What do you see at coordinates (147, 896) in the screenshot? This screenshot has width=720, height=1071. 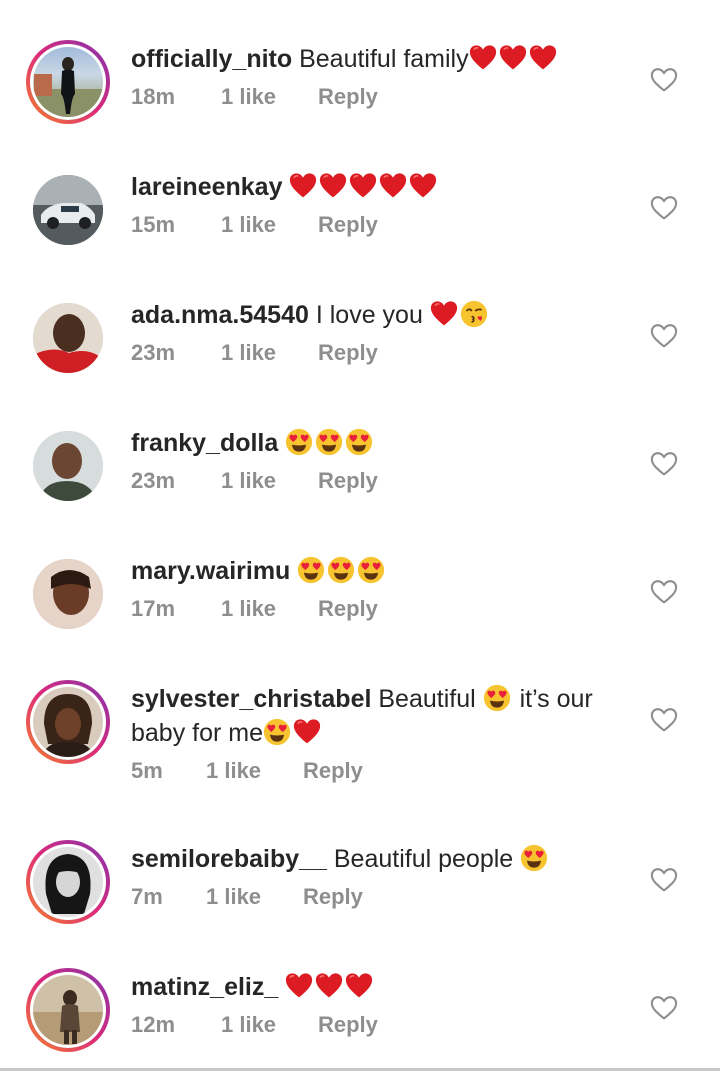 I see `comment-time: 7m` at bounding box center [147, 896].